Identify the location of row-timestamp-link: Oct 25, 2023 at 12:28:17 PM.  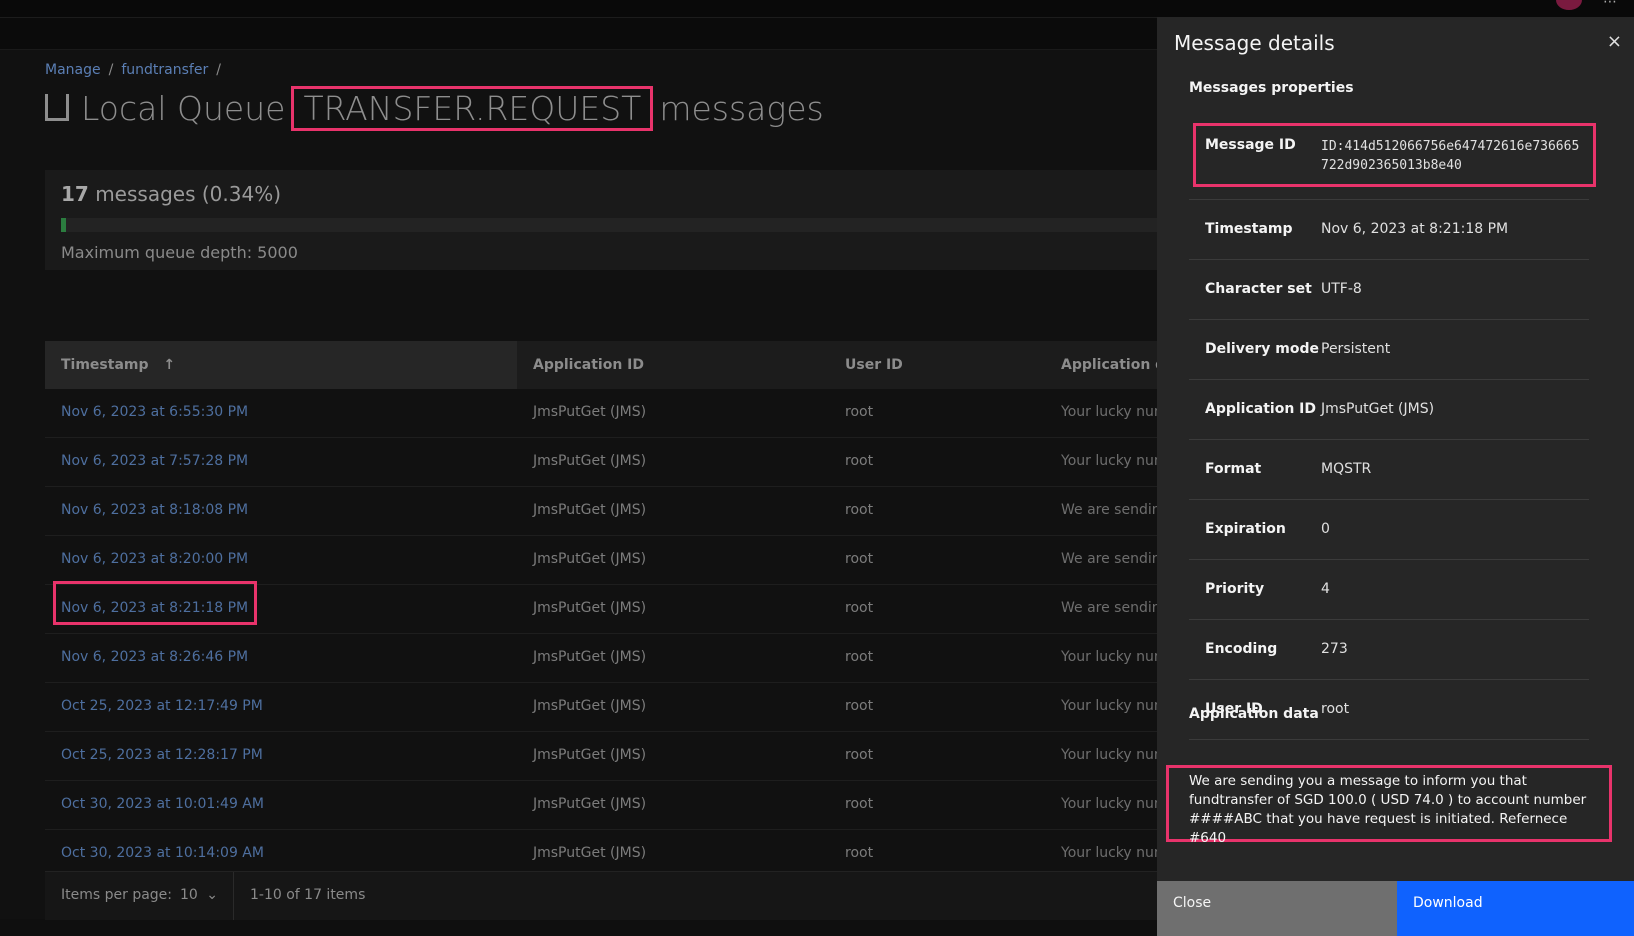
(162, 755).